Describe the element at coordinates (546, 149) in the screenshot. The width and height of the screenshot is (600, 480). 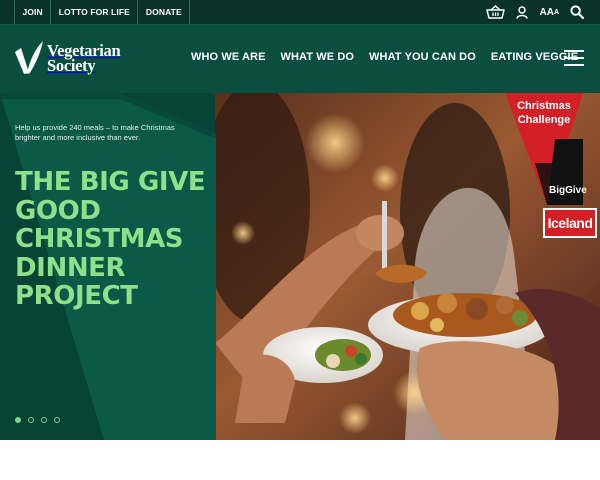
I see `christmas-challenge-badge: Christmas Challenge BigGive` at that location.